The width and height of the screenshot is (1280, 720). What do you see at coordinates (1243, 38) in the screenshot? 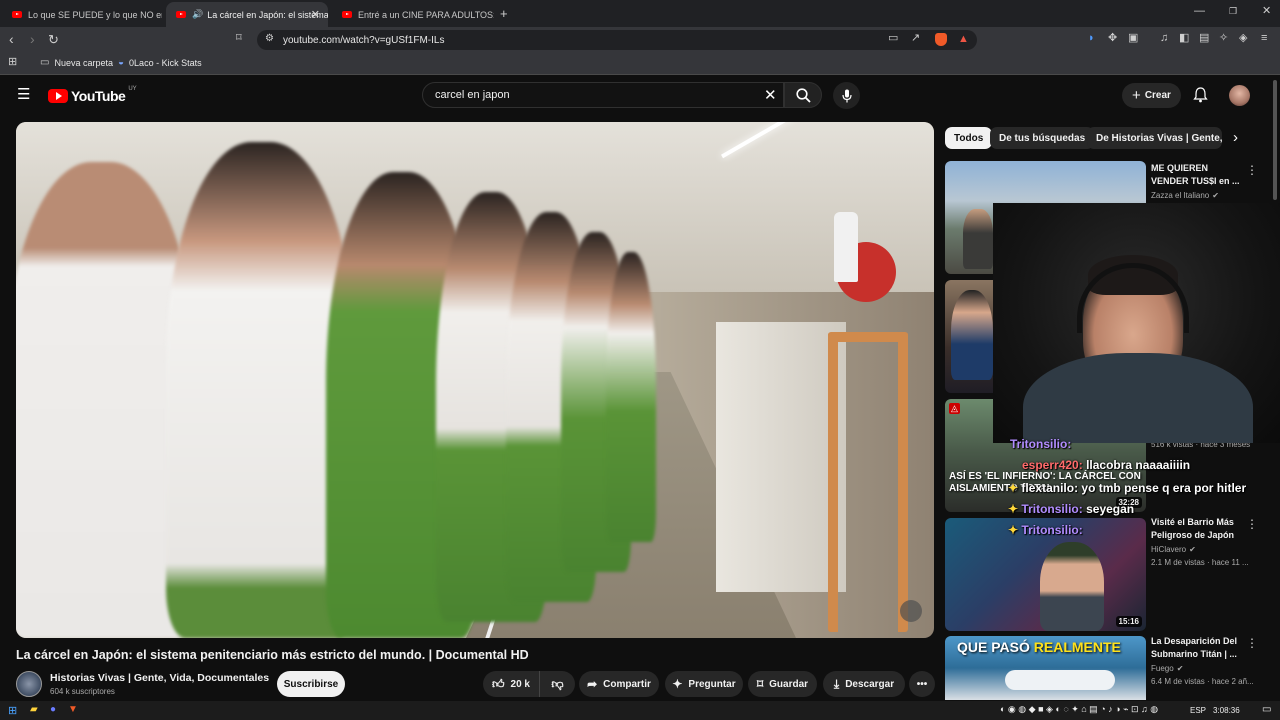
I see `vpn-icon: ◈` at bounding box center [1243, 38].